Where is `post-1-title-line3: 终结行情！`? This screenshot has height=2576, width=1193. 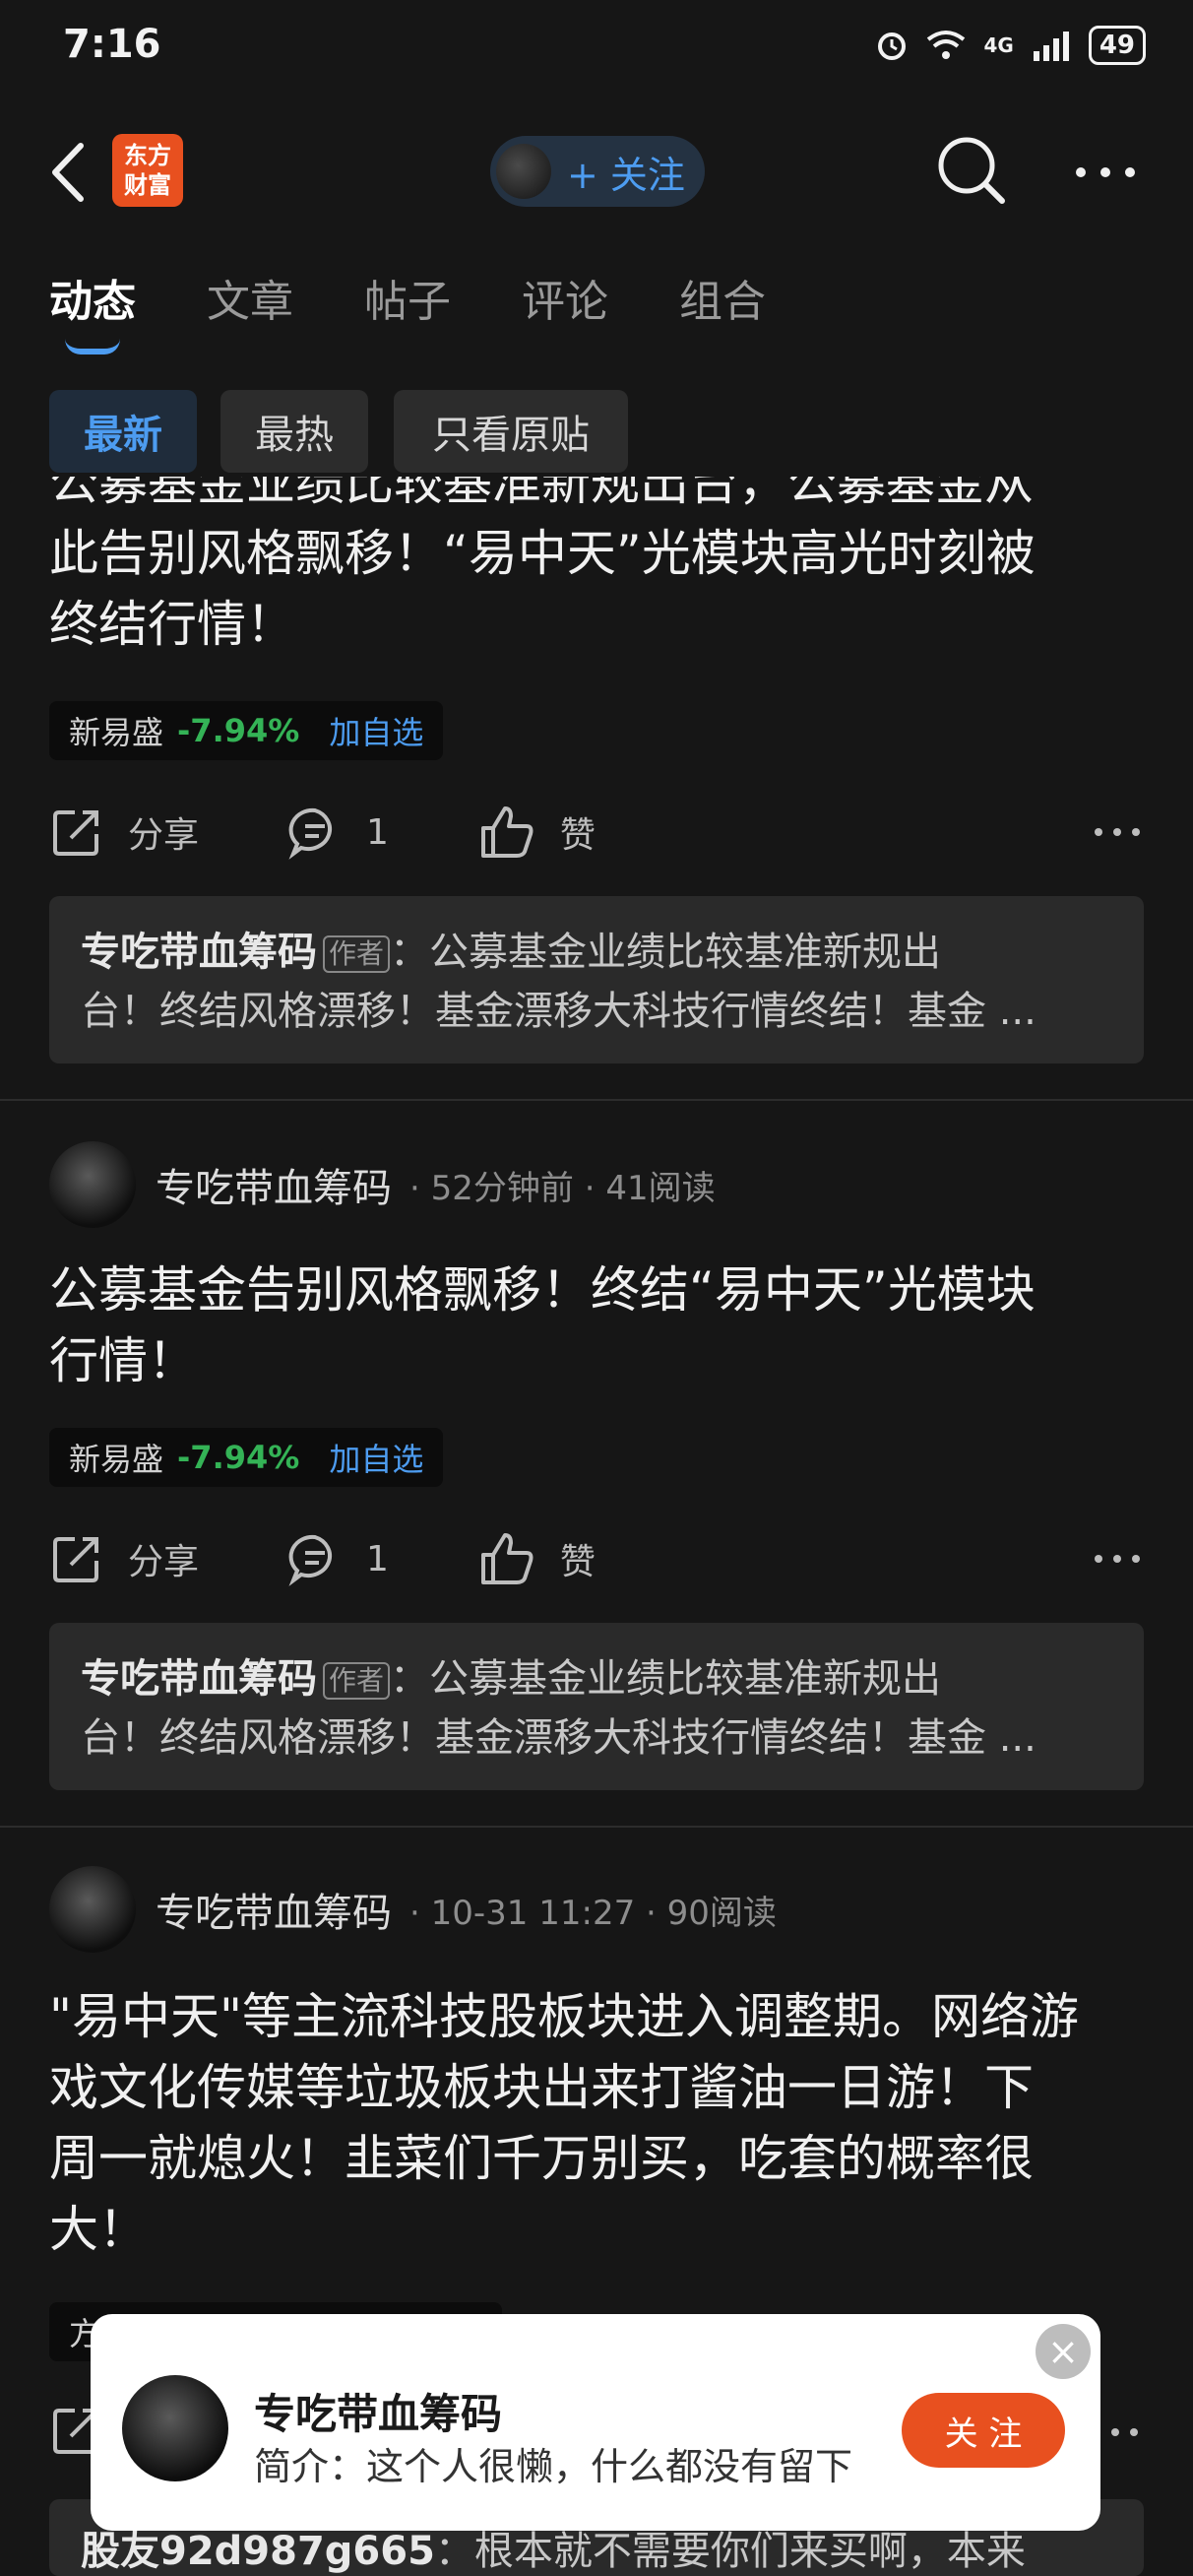
post-1-title-line3: 终结行情！ is located at coordinates (172, 624).